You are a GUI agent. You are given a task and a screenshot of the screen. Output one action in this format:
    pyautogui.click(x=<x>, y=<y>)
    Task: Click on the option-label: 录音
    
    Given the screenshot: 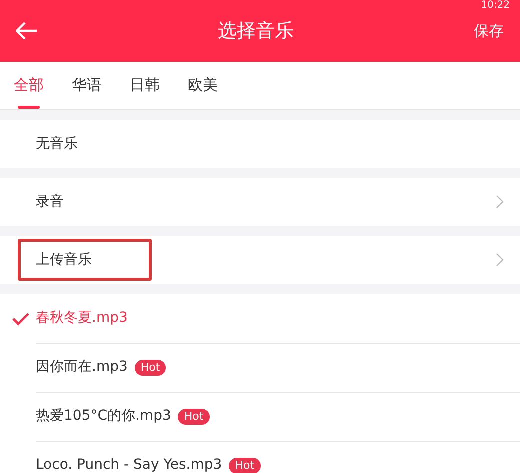 What is the action you would take?
    pyautogui.click(x=50, y=202)
    